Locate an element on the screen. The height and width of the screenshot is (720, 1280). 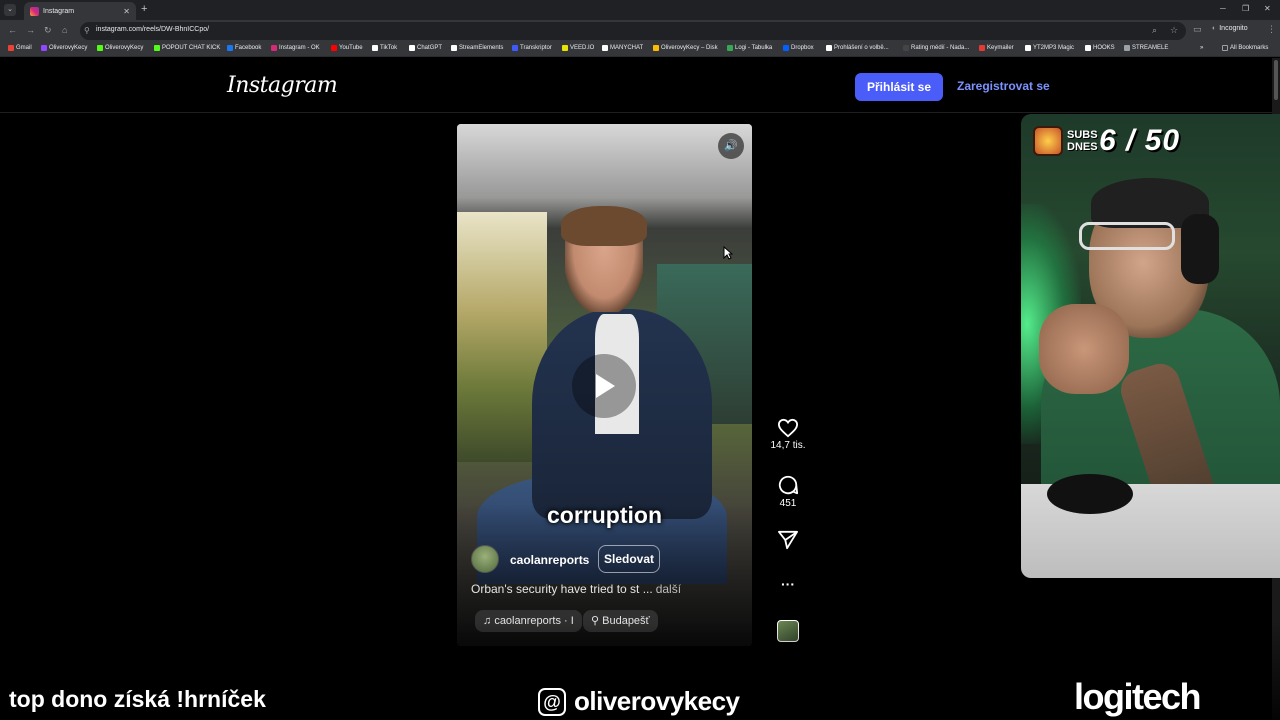
bookmark-item: Facebook is located at coordinates (244, 48).